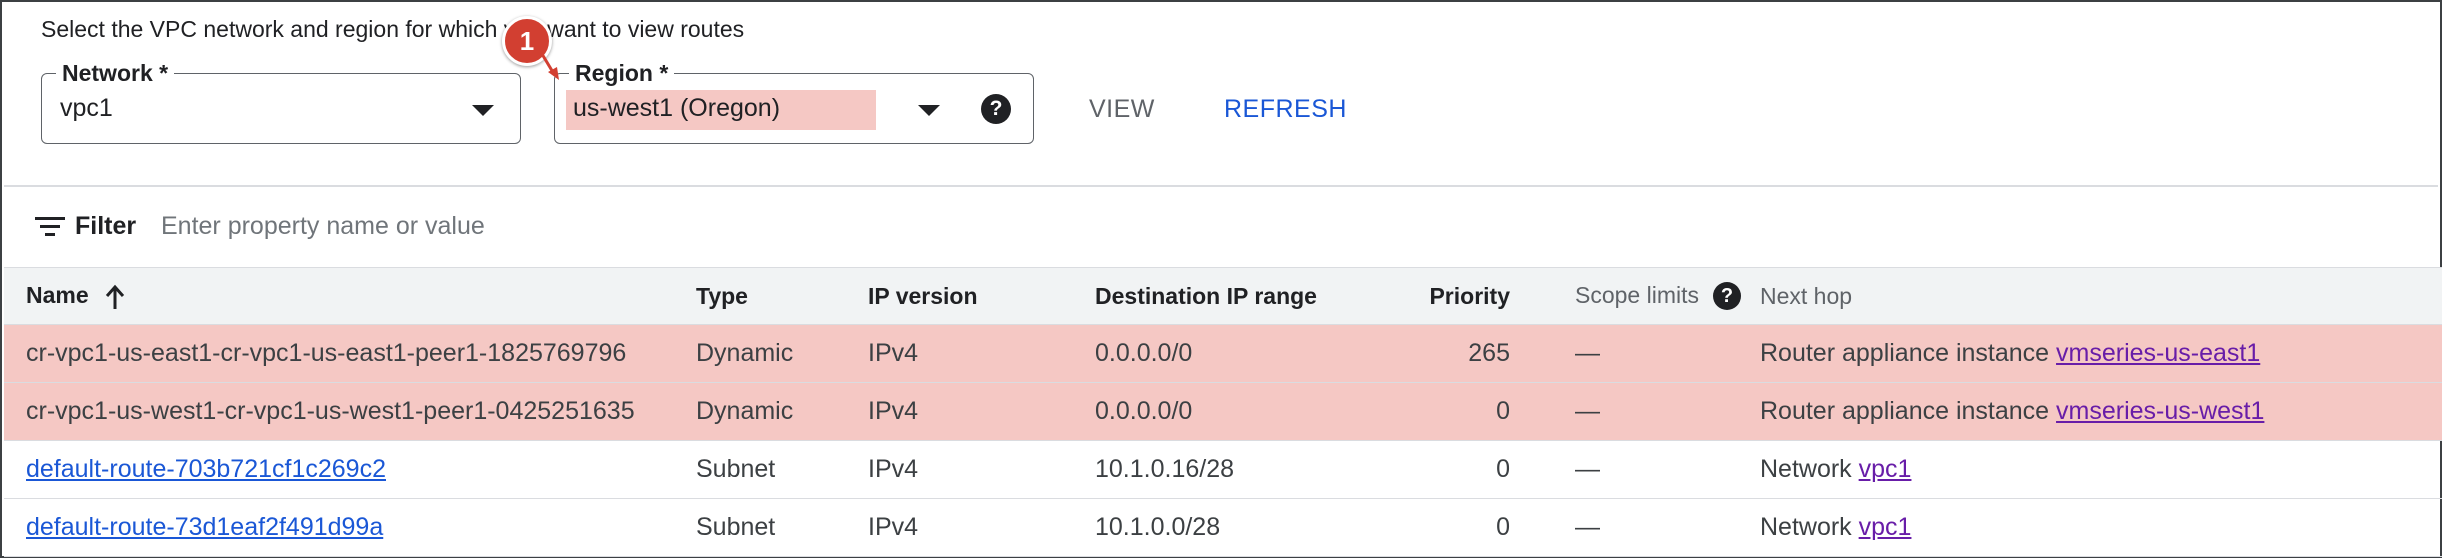 This screenshot has height=558, width=2442. Describe the element at coordinates (2158, 353) in the screenshot. I see `next-hop-link: vmseries-us-east1` at that location.